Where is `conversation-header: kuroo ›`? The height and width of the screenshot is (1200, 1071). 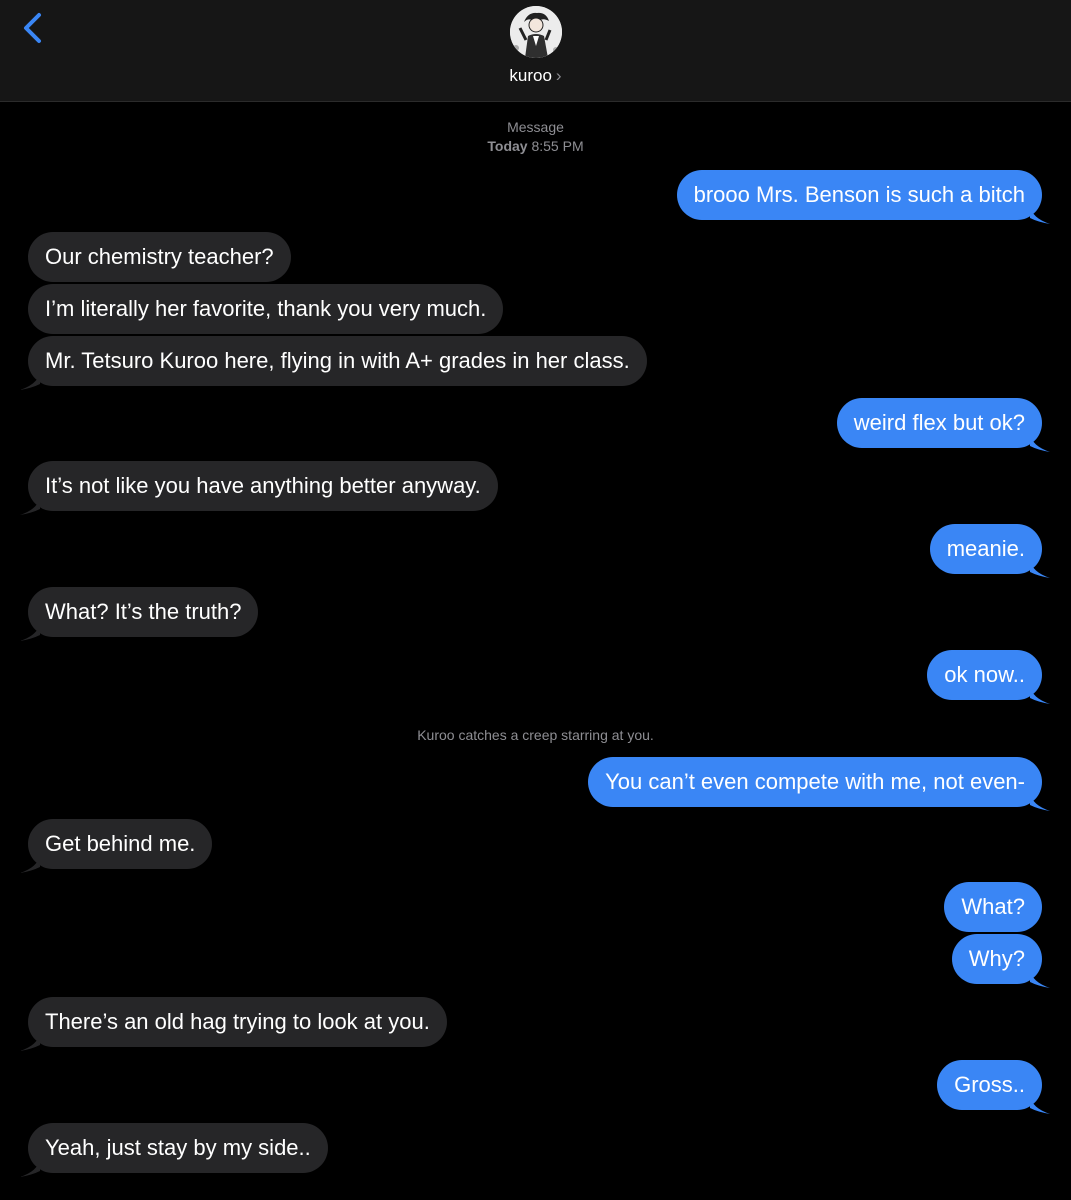 conversation-header: kuroo › is located at coordinates (535, 51).